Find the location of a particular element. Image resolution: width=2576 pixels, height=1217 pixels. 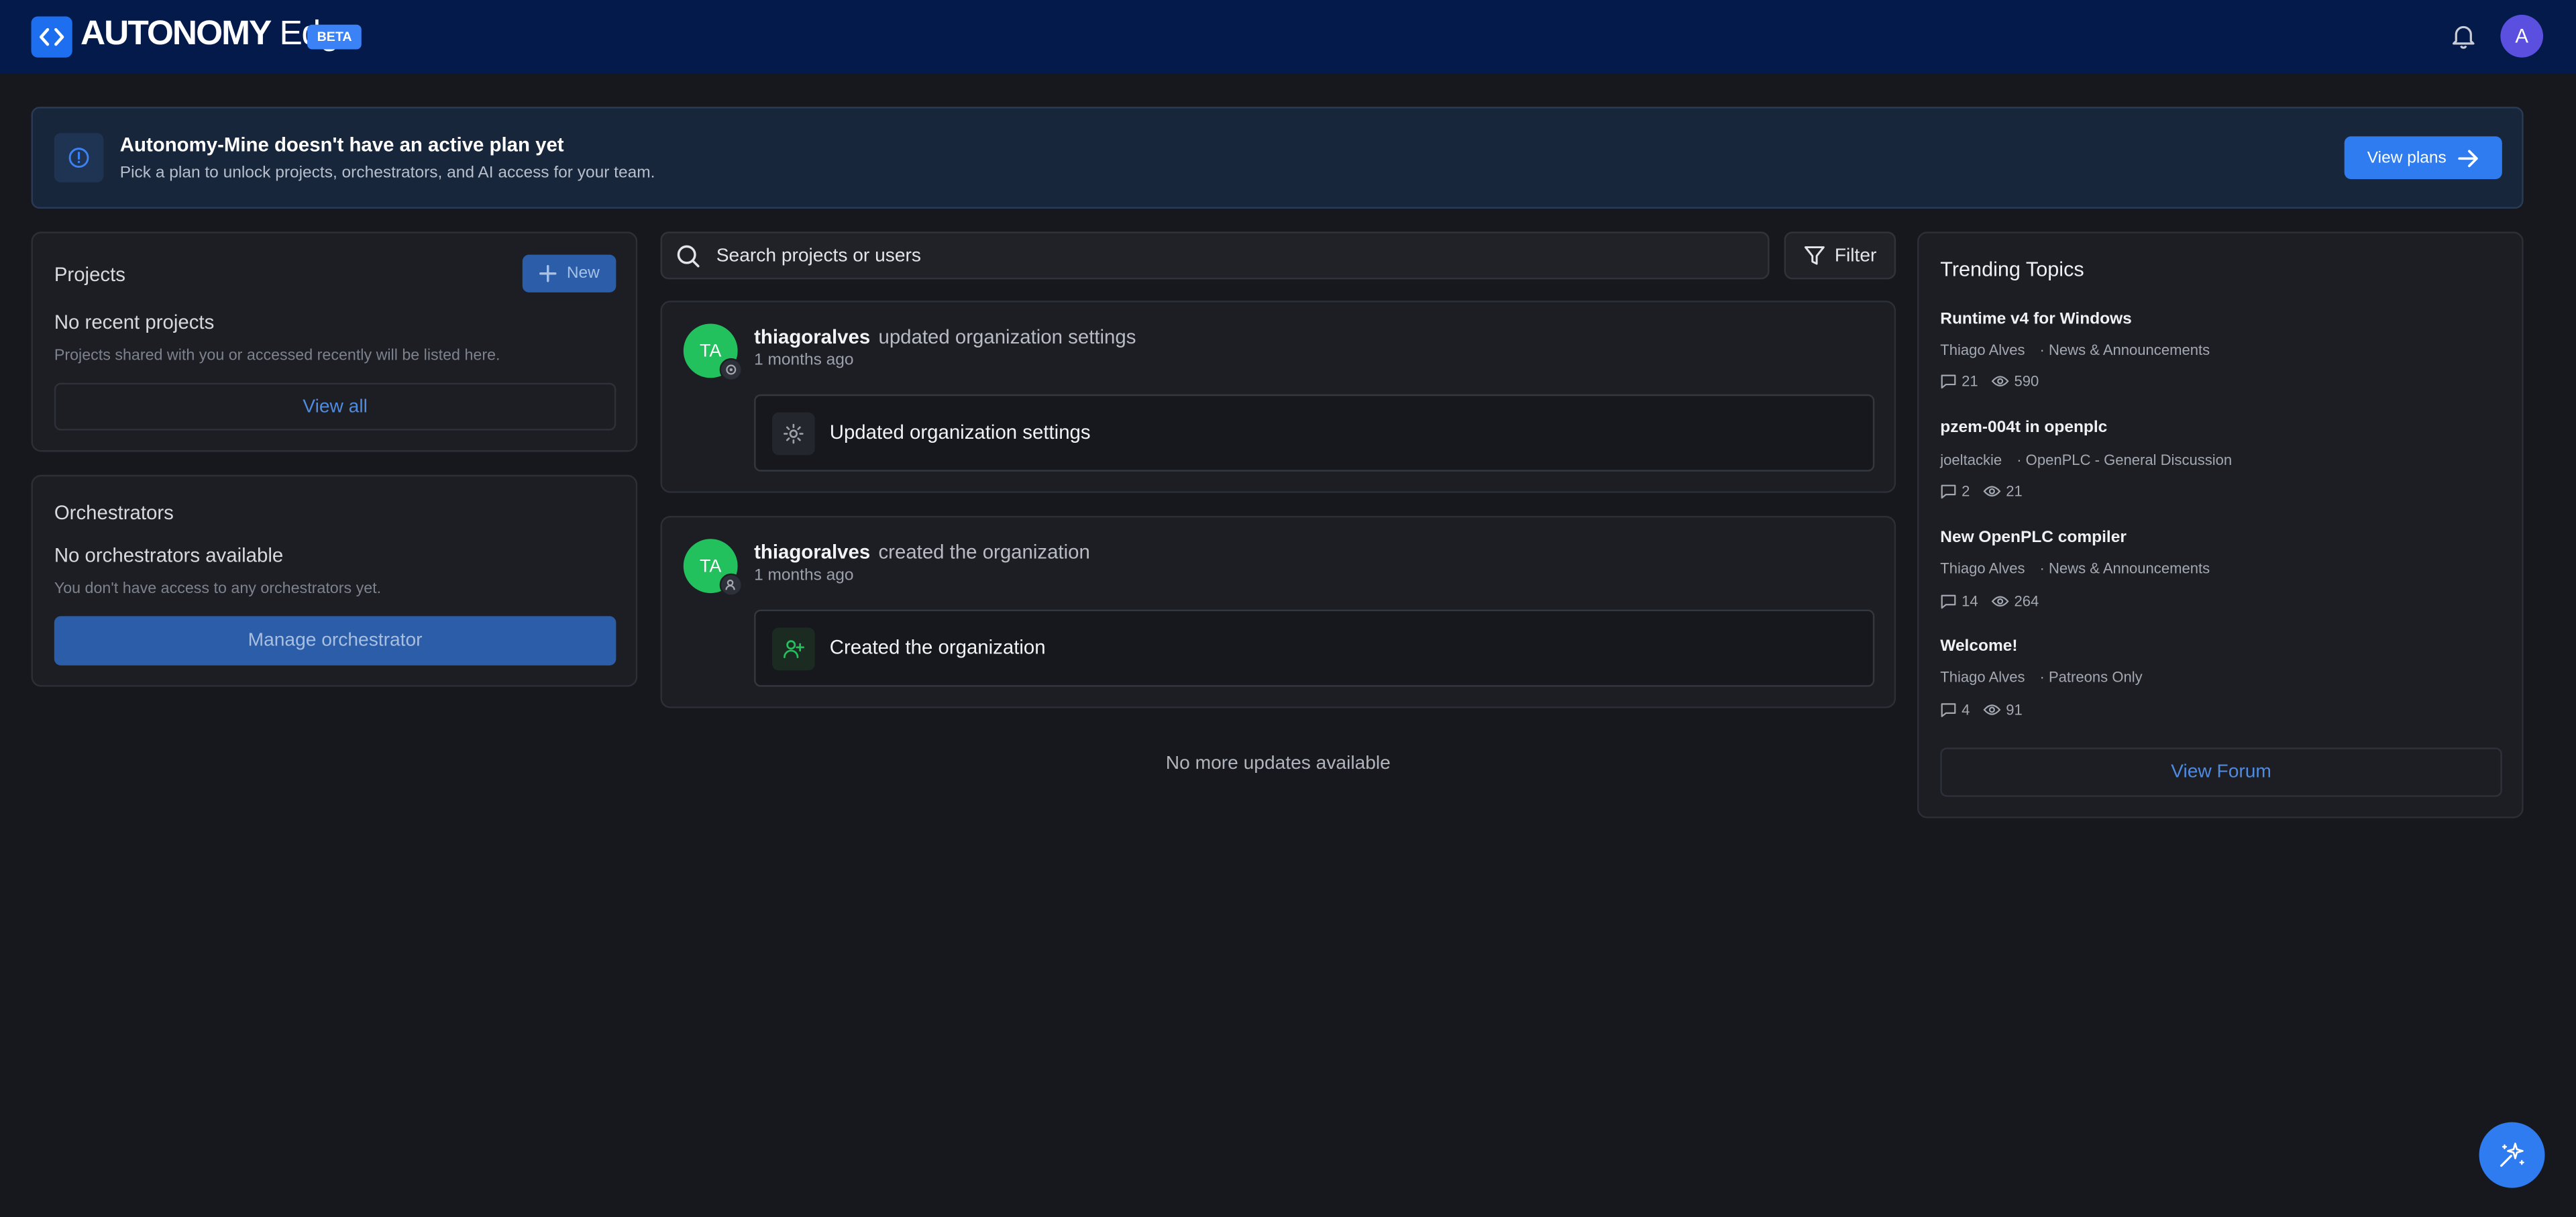

topic-stats: 21 590 is located at coordinates (1996, 381).